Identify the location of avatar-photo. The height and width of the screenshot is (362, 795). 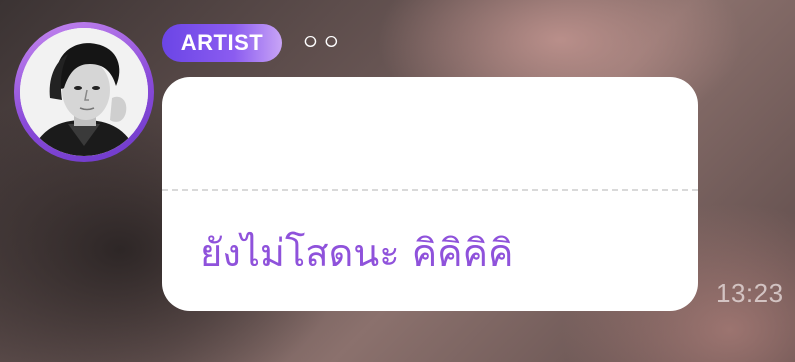
(84, 92).